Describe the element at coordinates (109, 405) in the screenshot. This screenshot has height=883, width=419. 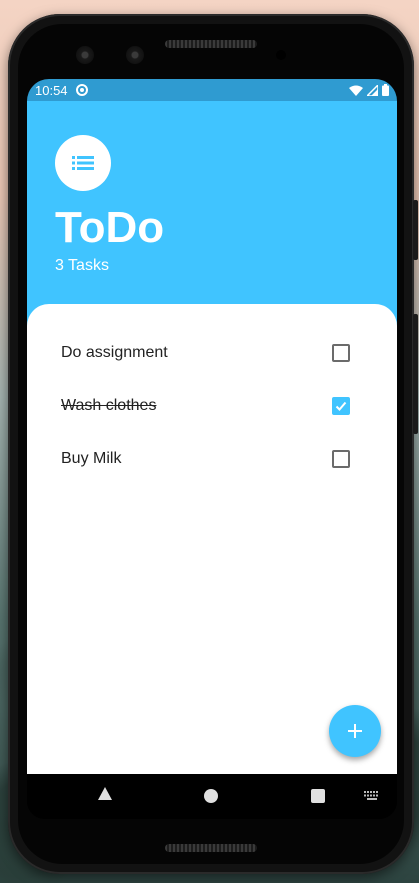
I see `task-label: Wash clothes` at that location.